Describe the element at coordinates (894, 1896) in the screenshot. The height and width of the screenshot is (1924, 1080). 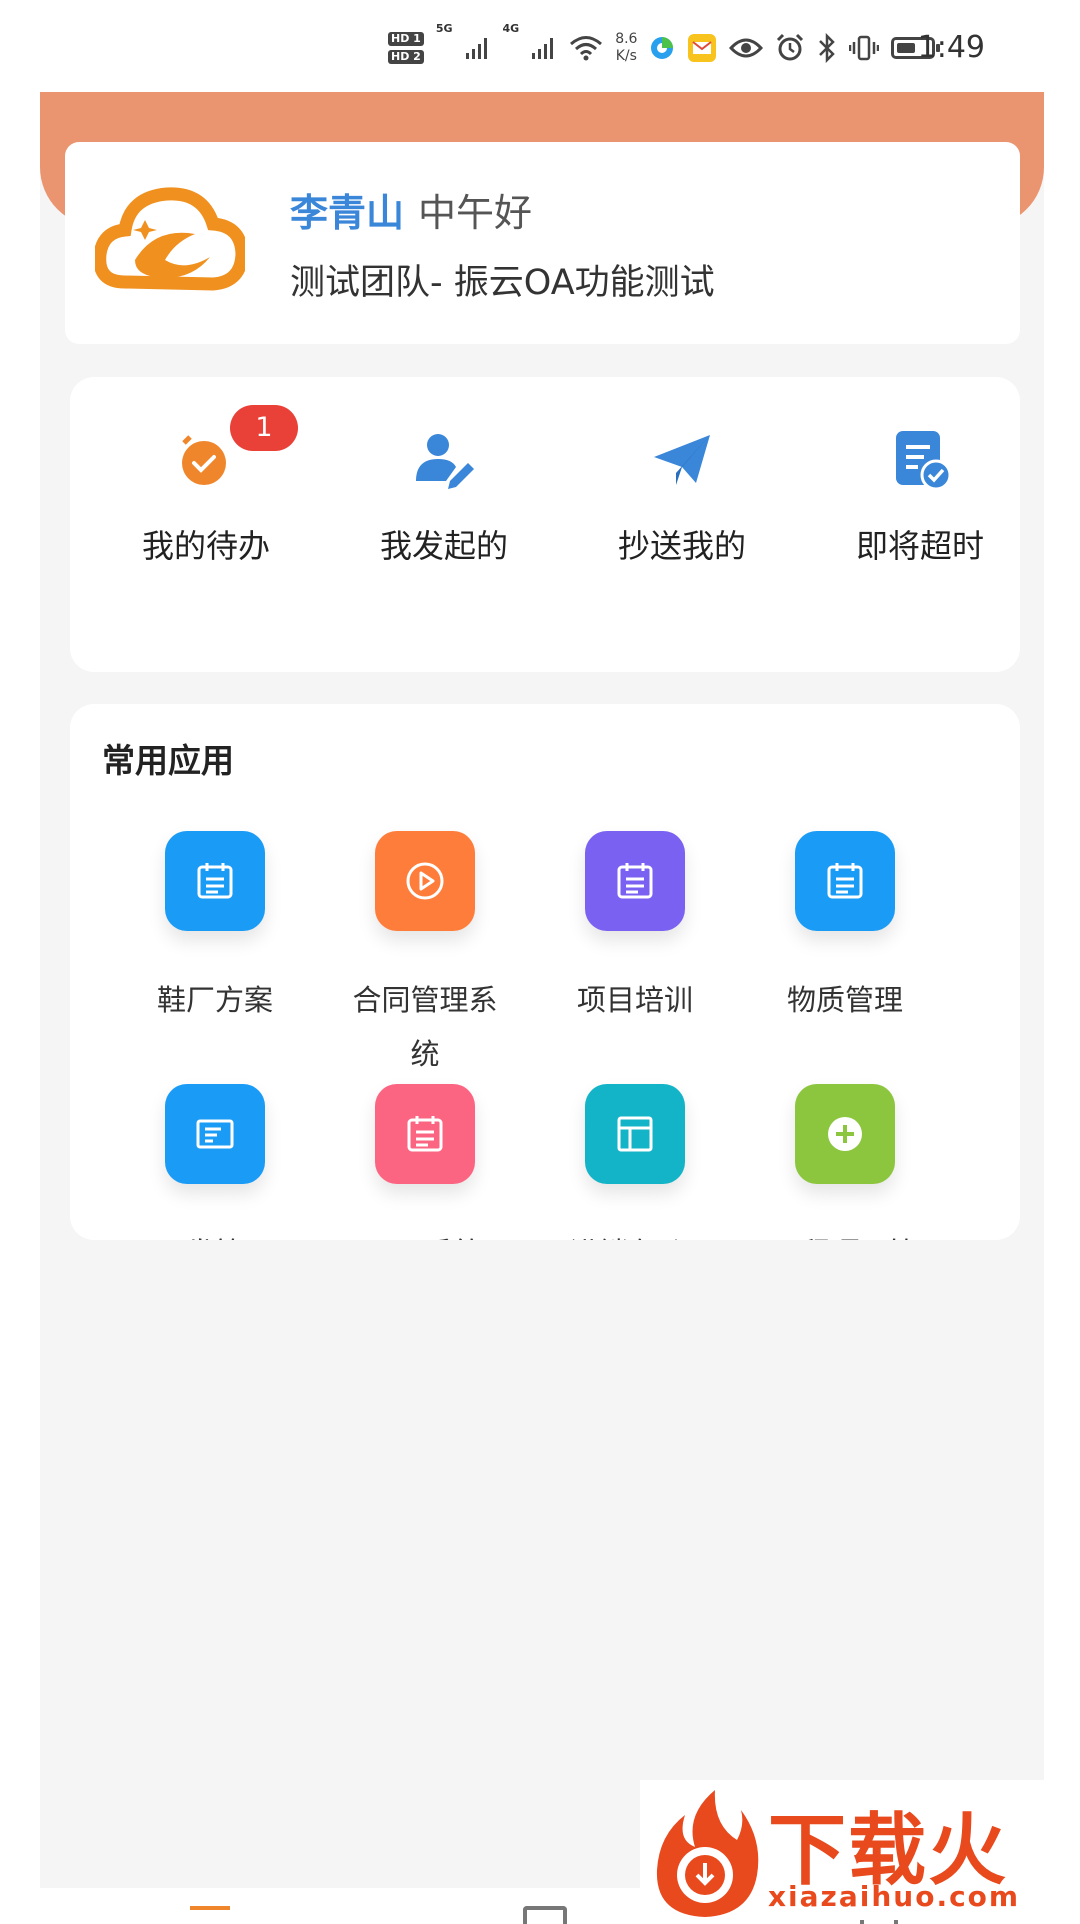
I see `watermark-url: xiazaihuo.com` at that location.